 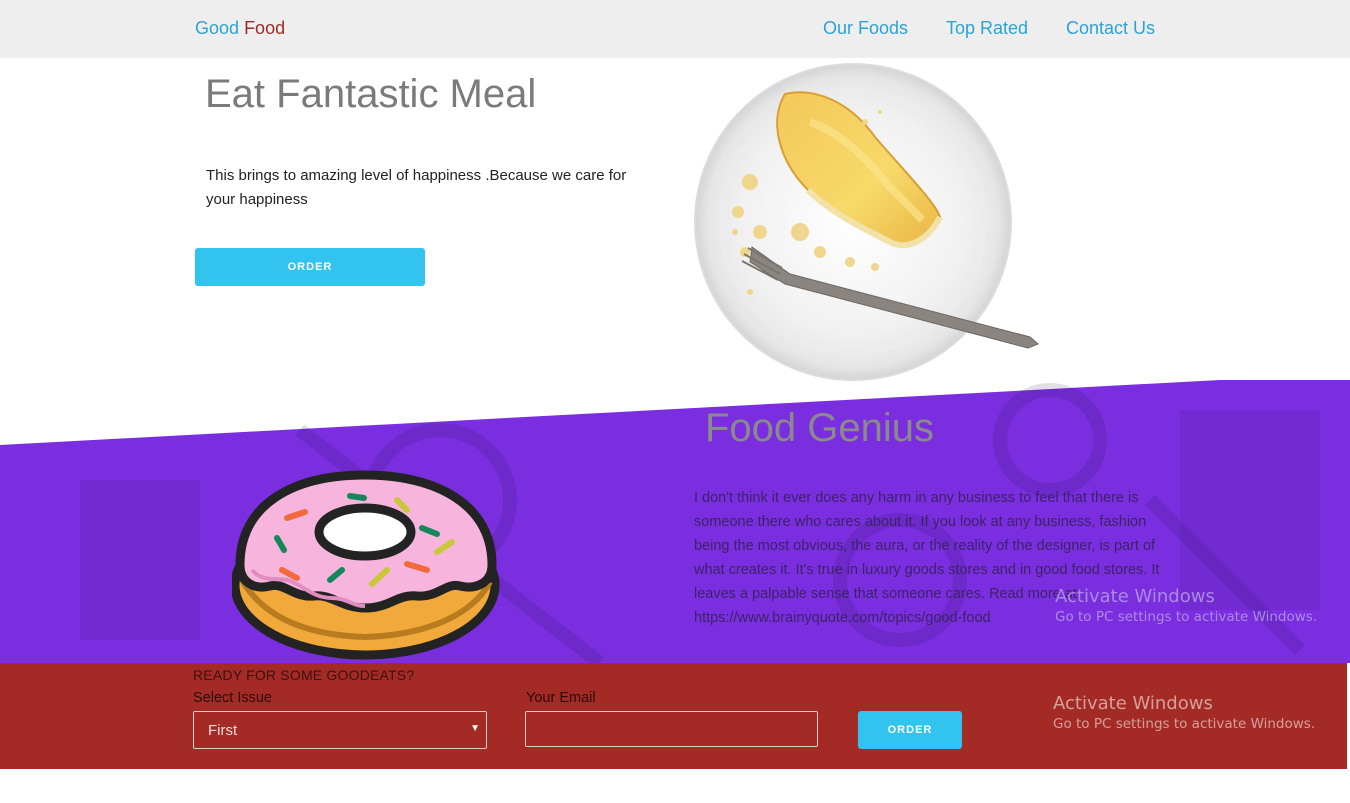 What do you see at coordinates (675, 29) in the screenshot?
I see `top-navbar: Good Food Our Foods Top Rated Contact Us` at bounding box center [675, 29].